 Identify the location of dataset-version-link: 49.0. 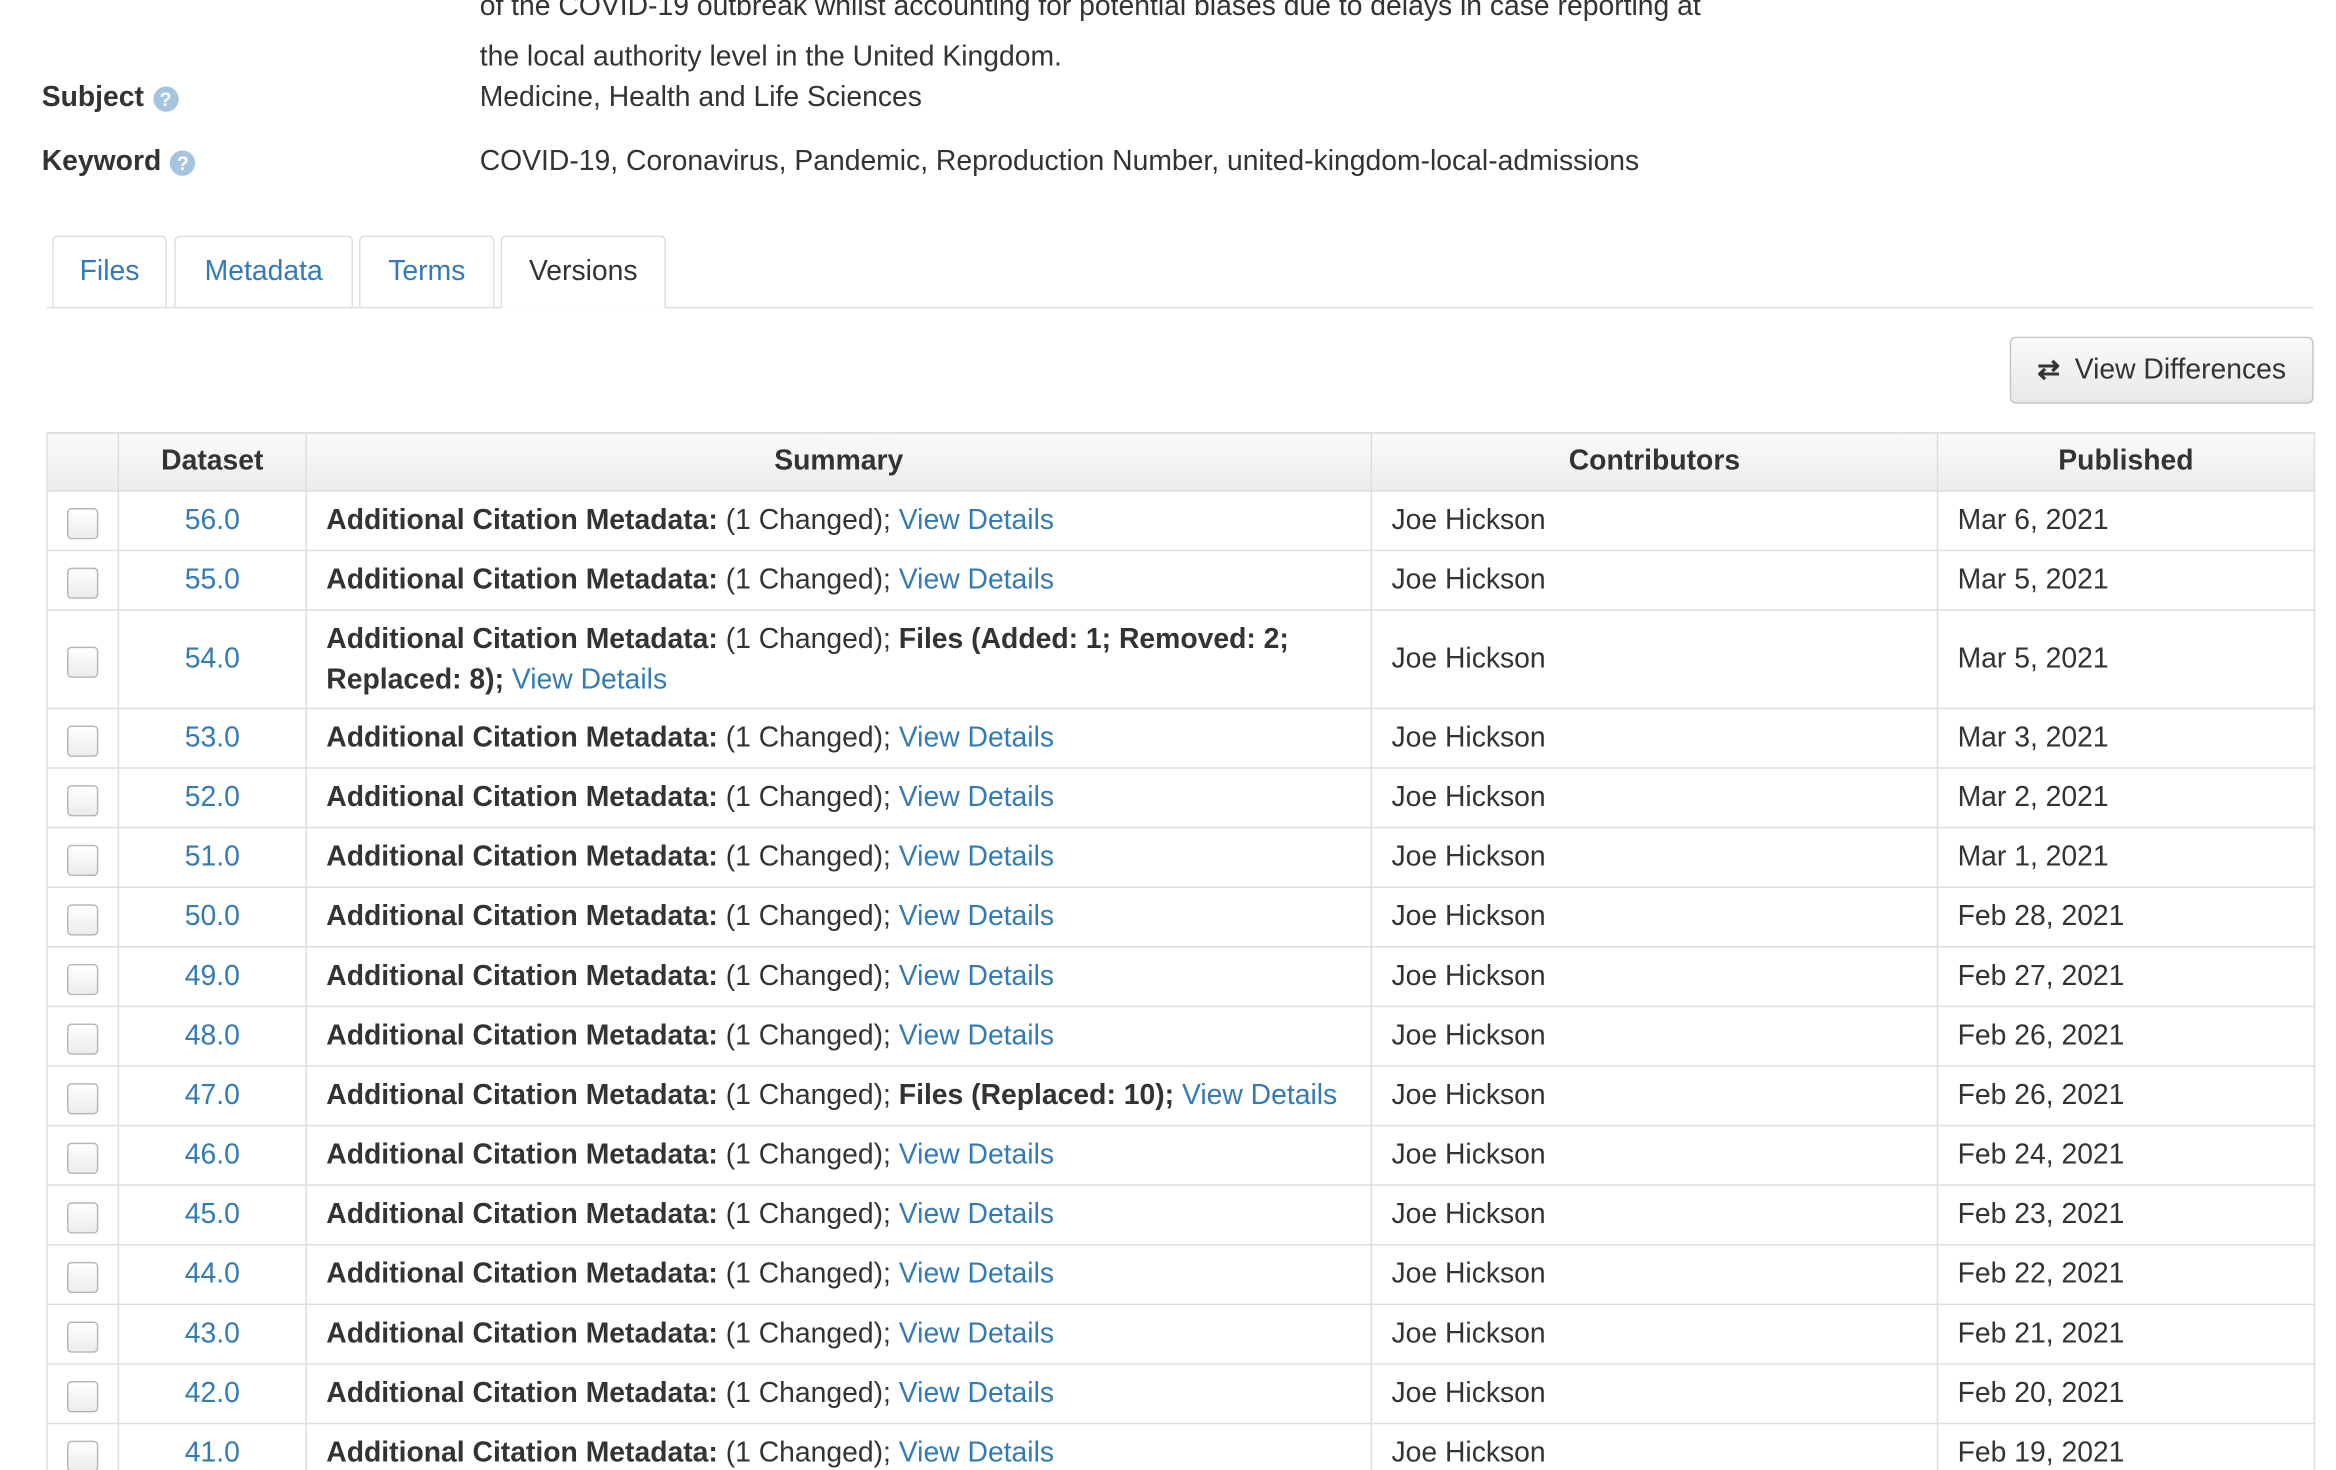
(212, 976).